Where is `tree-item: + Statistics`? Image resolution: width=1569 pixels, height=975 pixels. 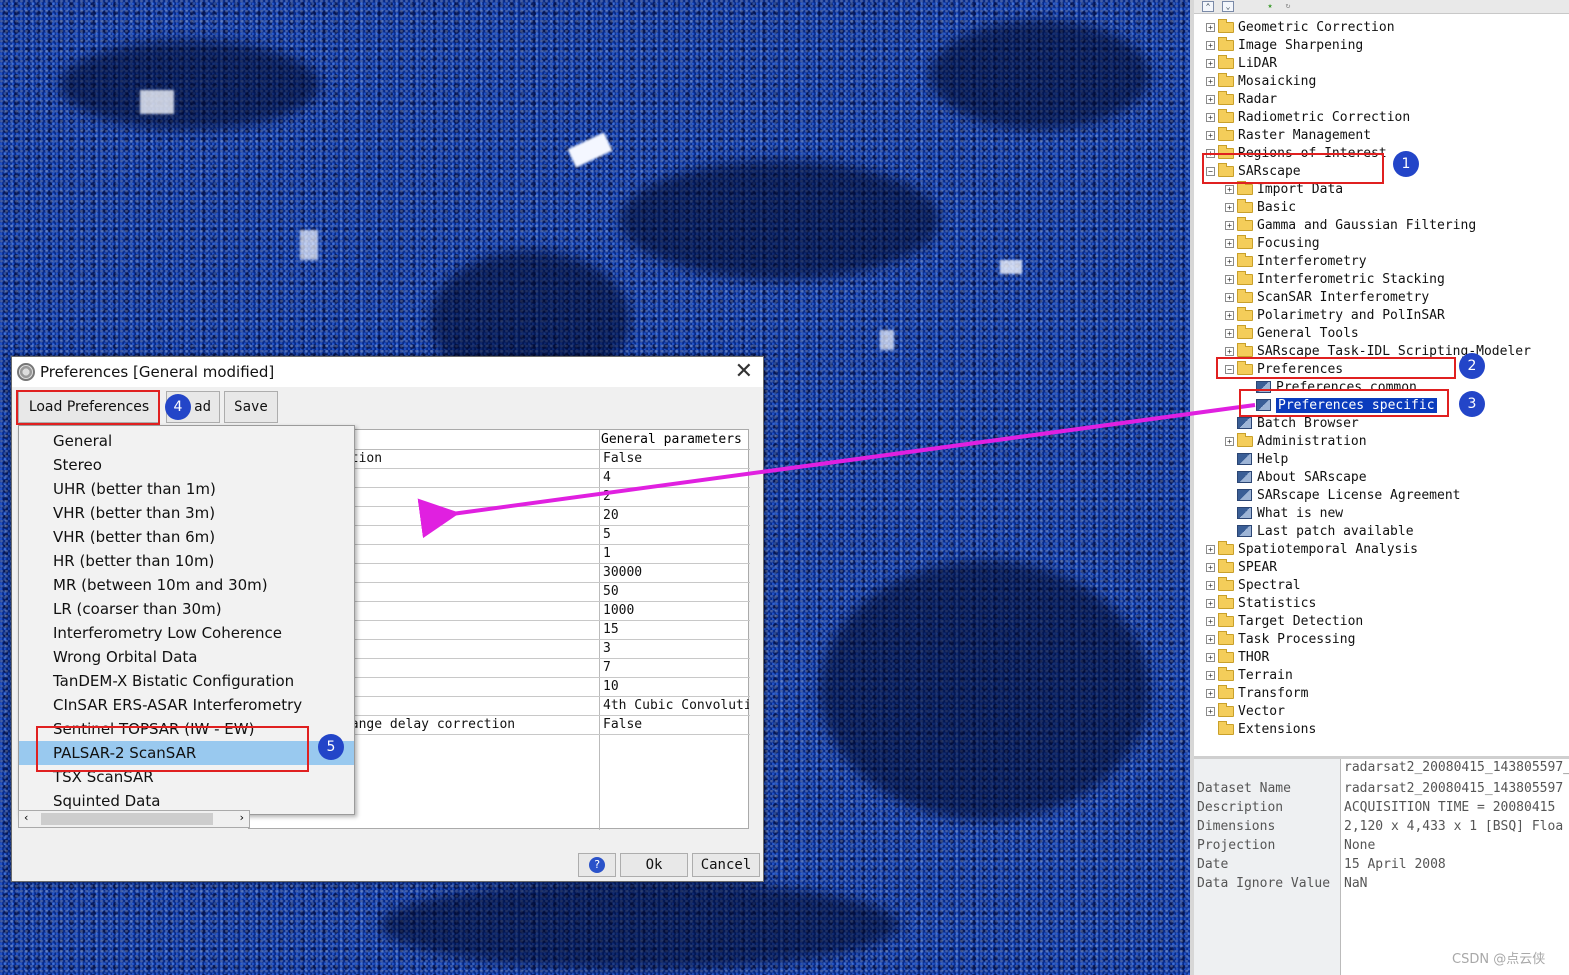
tree-item: + Statistics is located at coordinates (1261, 603).